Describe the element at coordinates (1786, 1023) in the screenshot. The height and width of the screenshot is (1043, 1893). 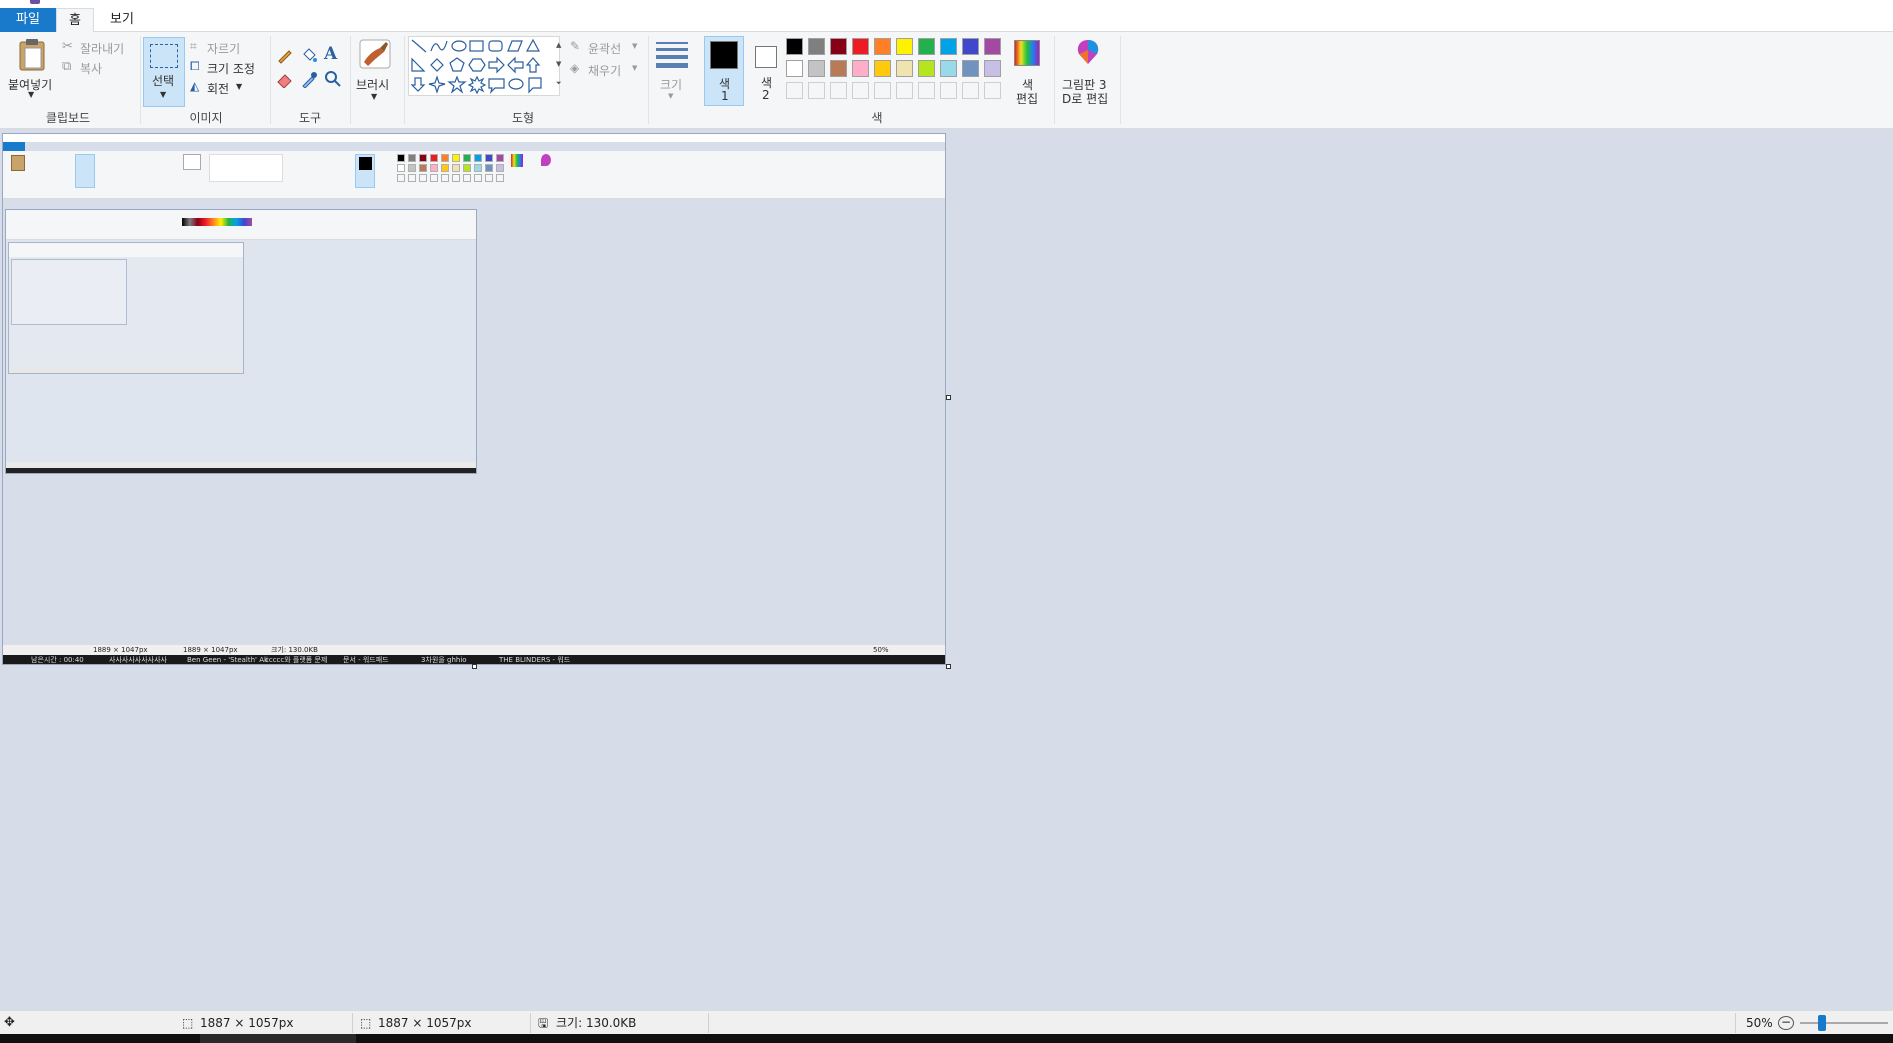
I see `zoom-out-button: −` at that location.